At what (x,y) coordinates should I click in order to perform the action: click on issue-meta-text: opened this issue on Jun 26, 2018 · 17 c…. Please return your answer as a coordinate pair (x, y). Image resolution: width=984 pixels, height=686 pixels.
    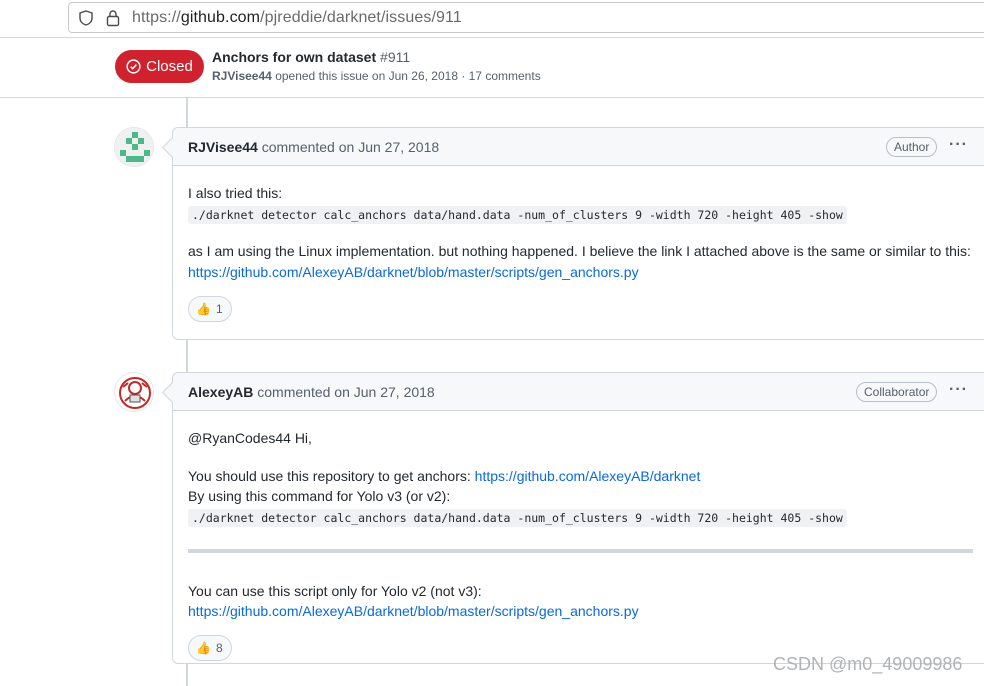
    Looking at the image, I should click on (408, 76).